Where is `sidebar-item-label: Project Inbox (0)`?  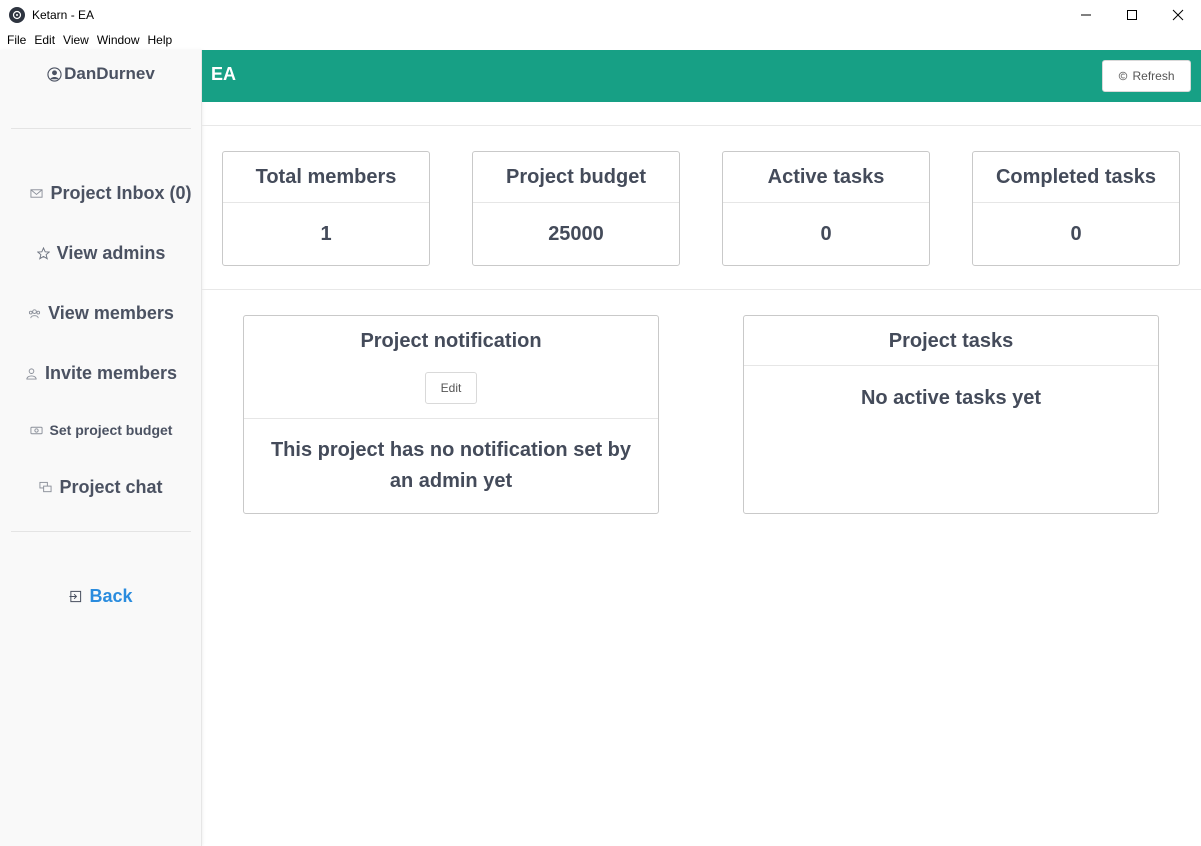 sidebar-item-label: Project Inbox (0) is located at coordinates (121, 192).